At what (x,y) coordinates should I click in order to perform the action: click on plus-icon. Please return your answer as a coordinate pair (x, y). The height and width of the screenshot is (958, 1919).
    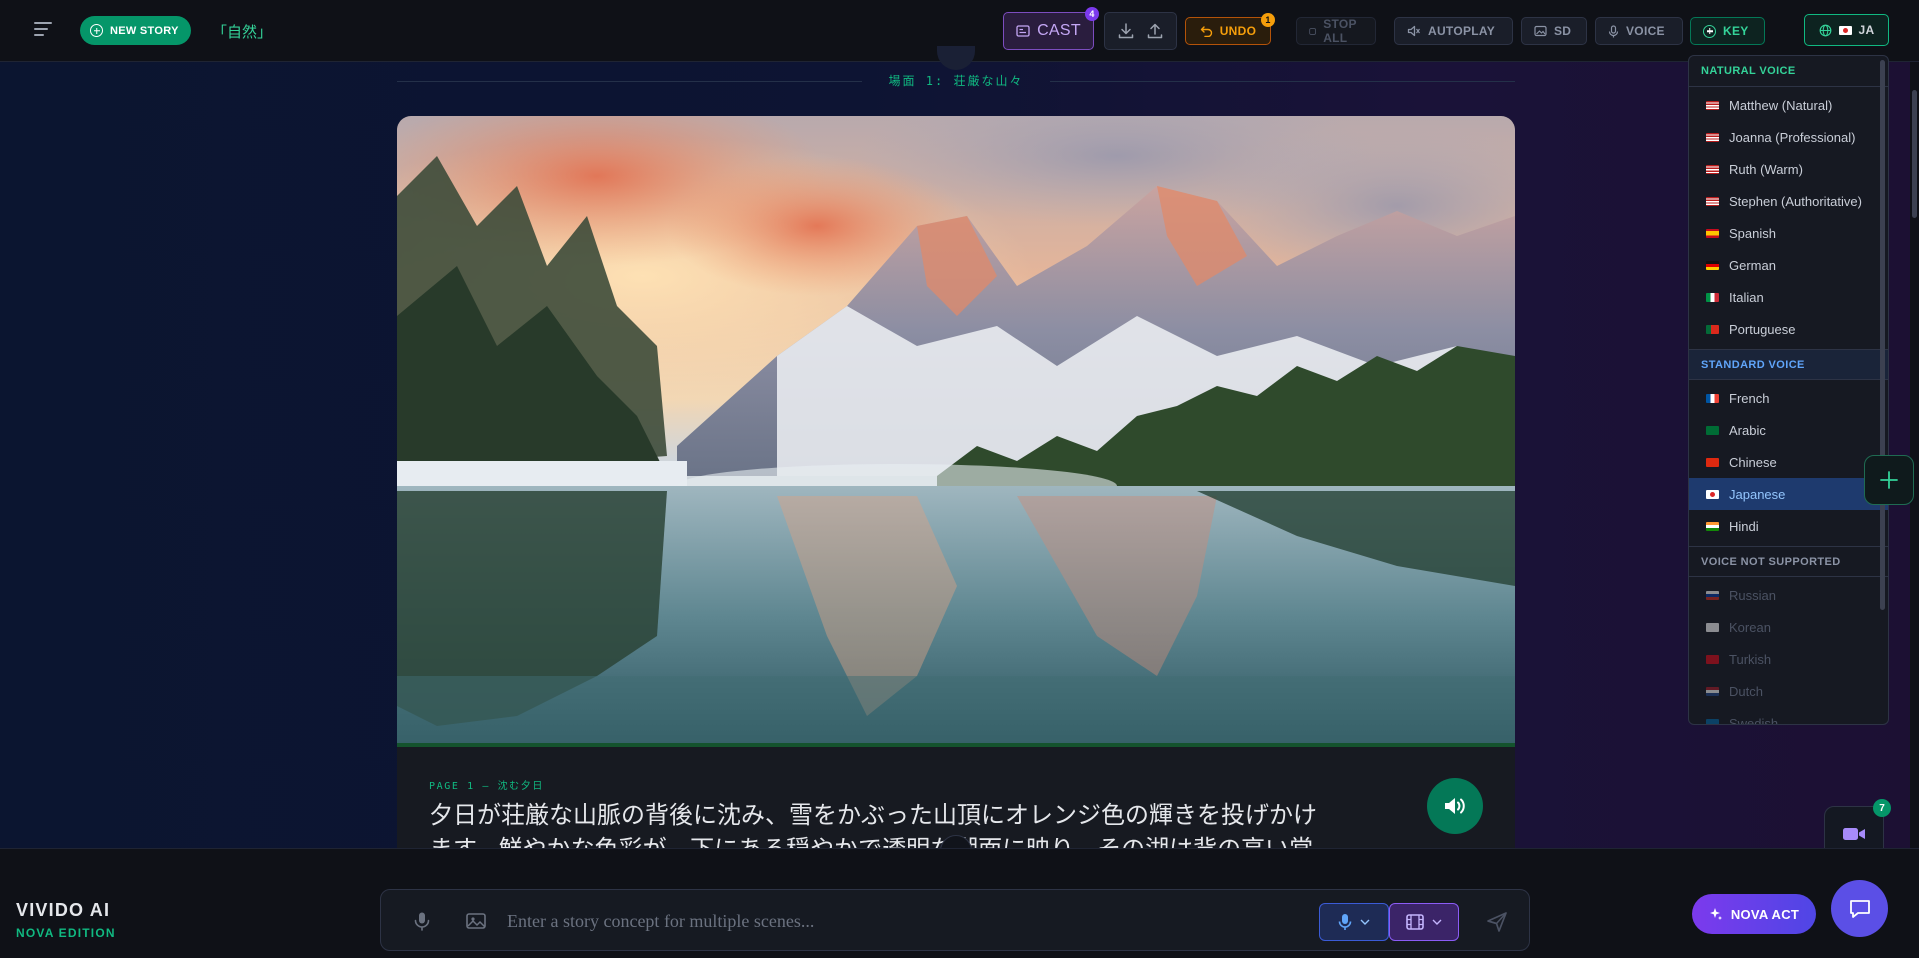
    Looking at the image, I should click on (1889, 480).